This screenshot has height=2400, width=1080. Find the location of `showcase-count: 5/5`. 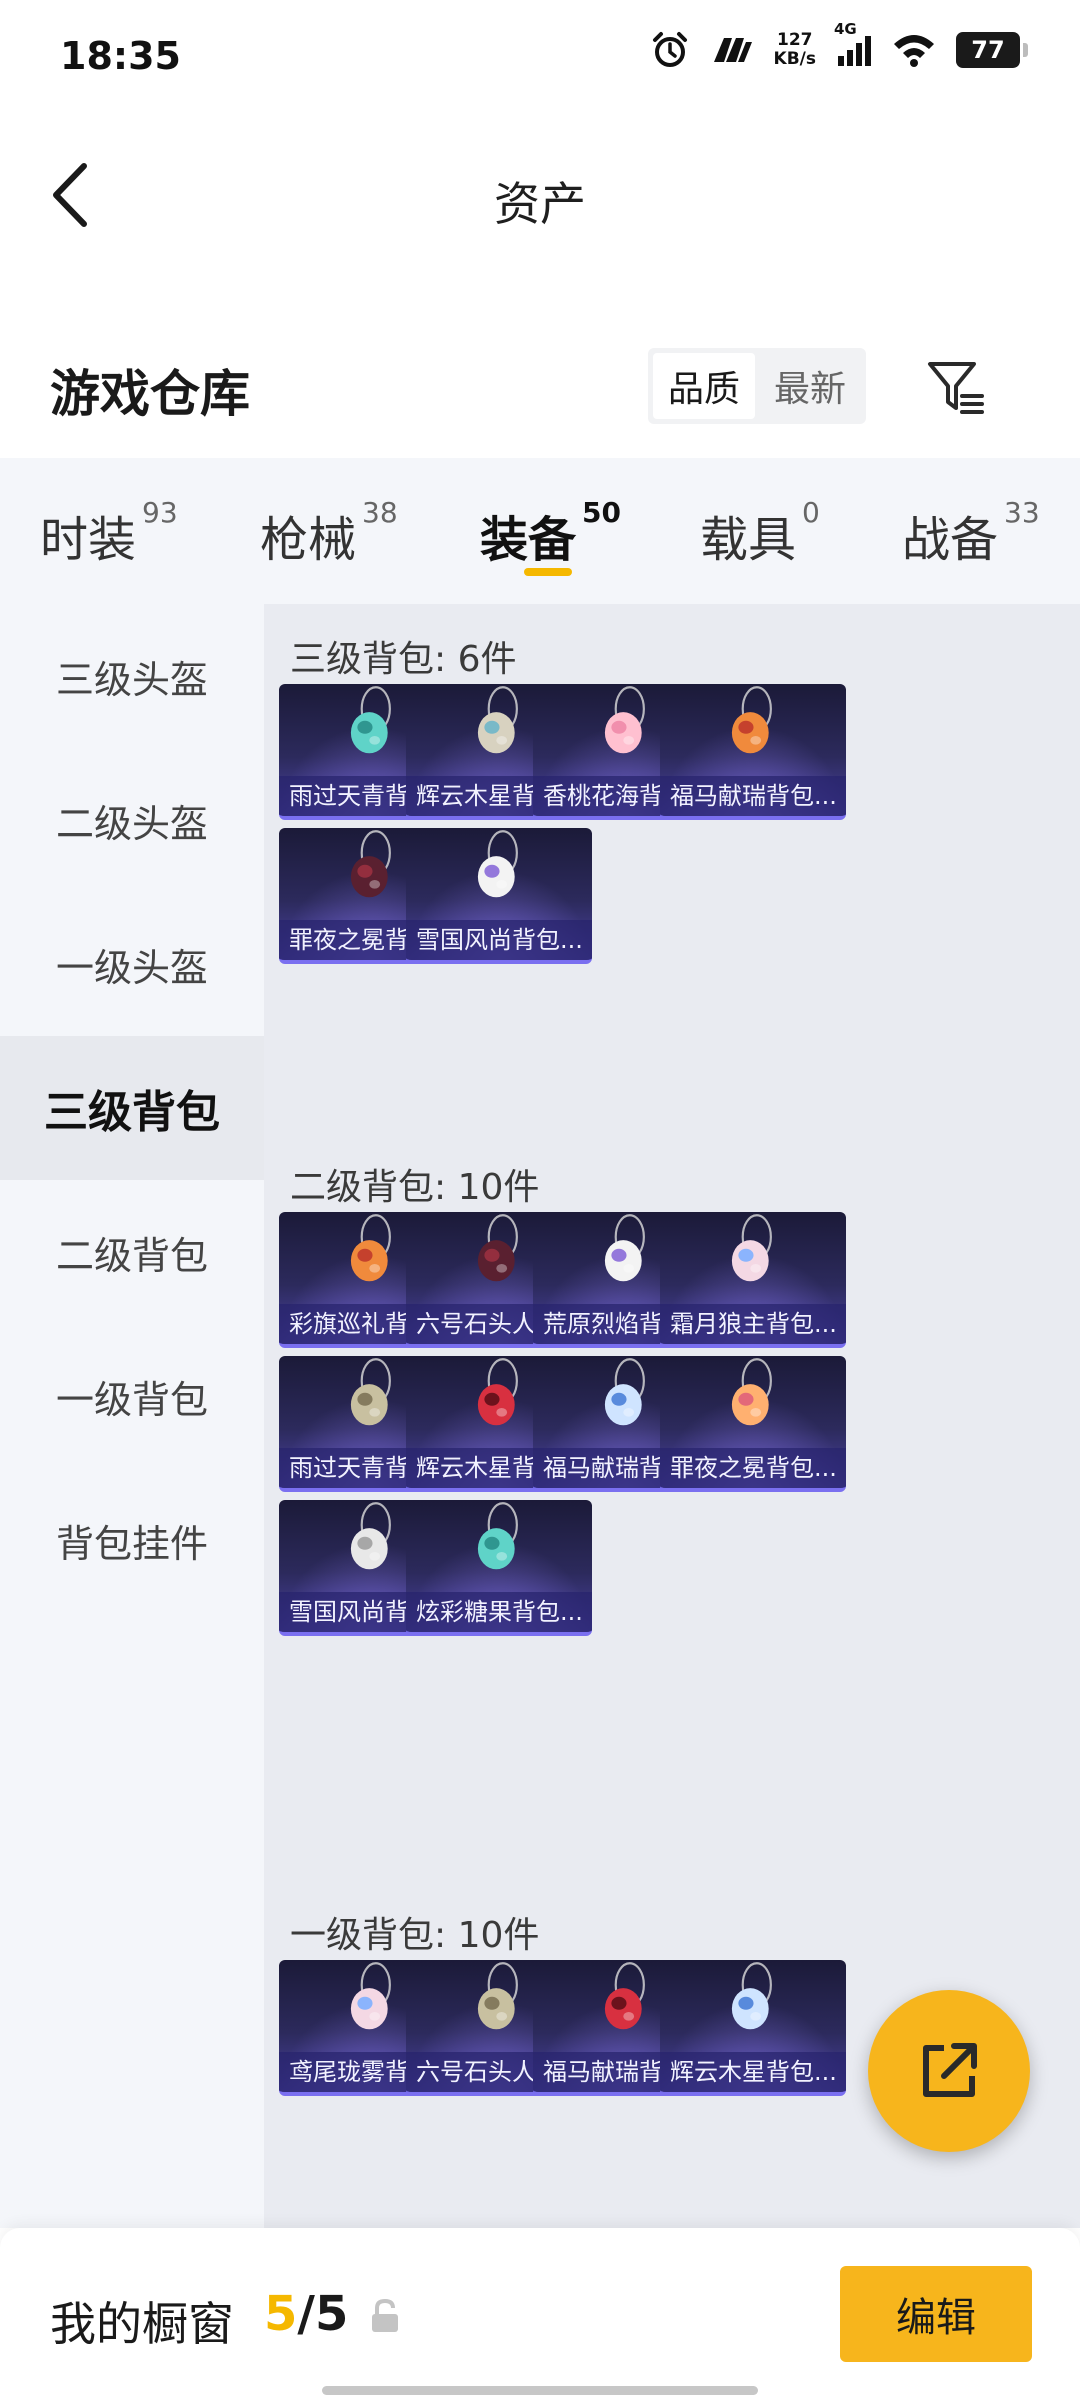

showcase-count: 5/5 is located at coordinates (306, 2314).